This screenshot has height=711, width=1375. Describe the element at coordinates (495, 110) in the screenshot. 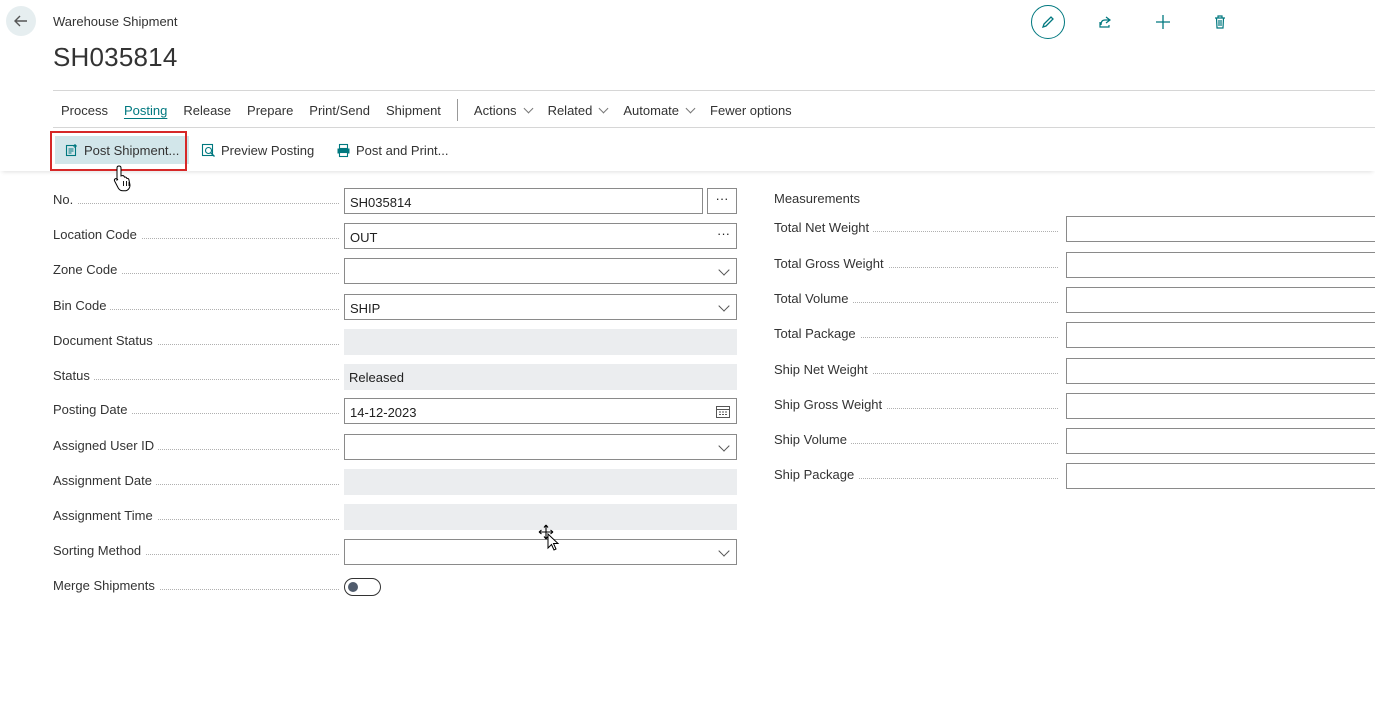

I see `menu-actions-label: Actions` at that location.